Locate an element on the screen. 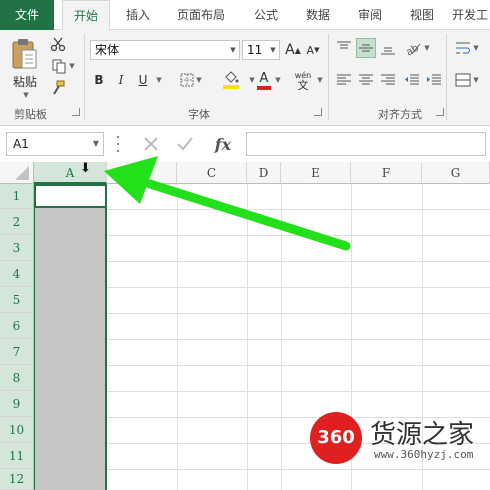 Image resolution: width=490 pixels, height=490 pixels. watermark-logo: 360 is located at coordinates (336, 438).